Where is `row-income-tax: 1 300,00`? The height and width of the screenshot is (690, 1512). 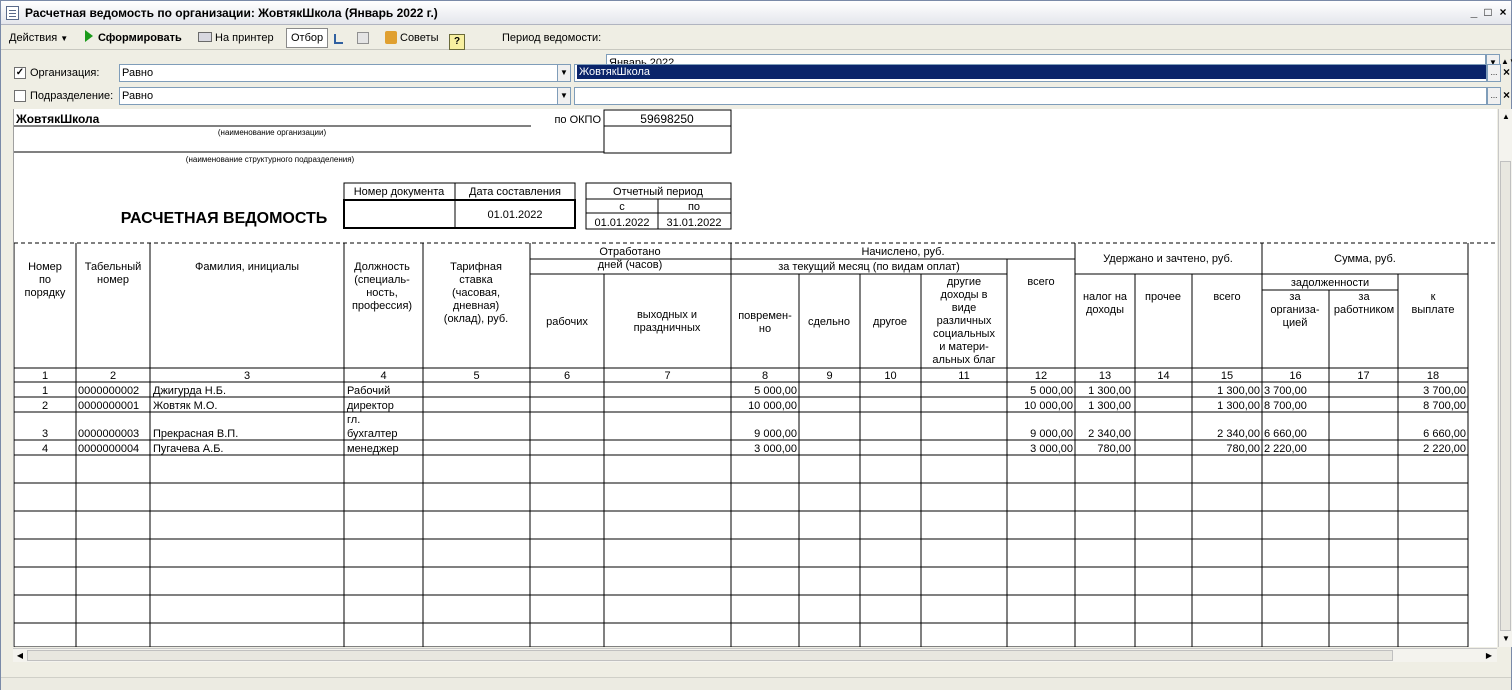
row-income-tax: 1 300,00 is located at coordinates (1109, 406).